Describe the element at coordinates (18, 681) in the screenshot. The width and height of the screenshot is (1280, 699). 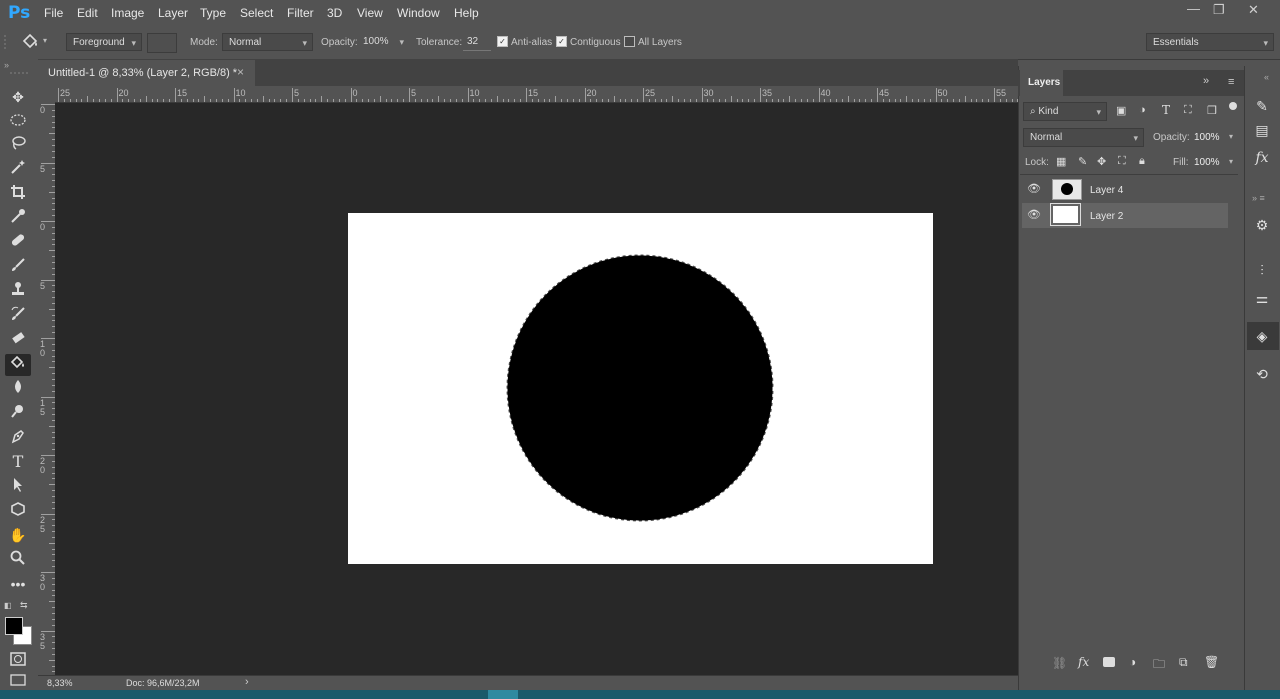
I see `screen-mode-icon` at that location.